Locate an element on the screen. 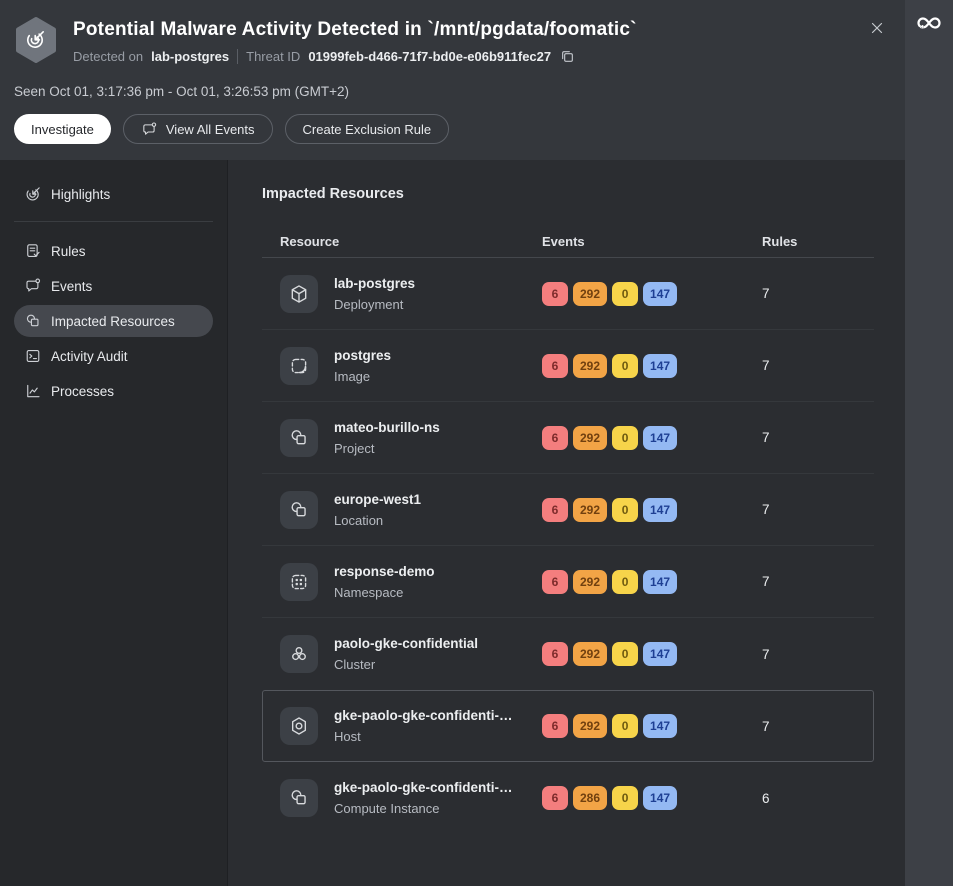 This screenshot has height=886, width=953. location-icon is located at coordinates (299, 509).